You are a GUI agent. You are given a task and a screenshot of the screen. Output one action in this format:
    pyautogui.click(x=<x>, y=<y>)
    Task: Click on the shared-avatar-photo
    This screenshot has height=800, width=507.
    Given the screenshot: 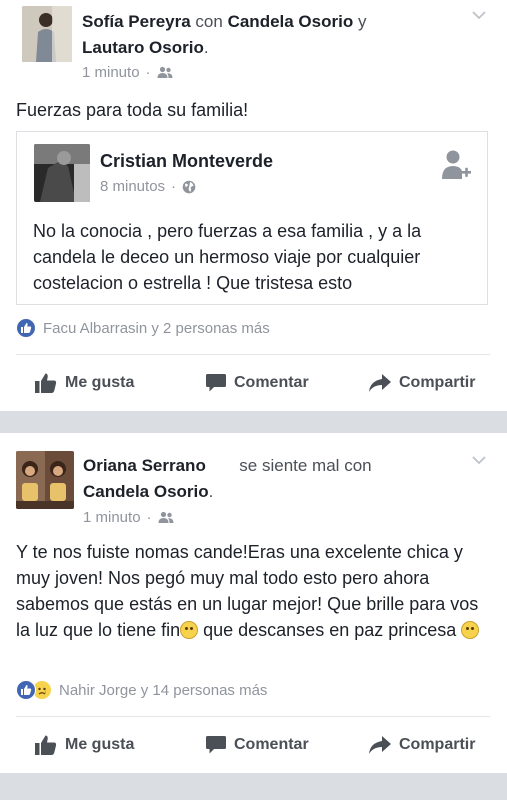 What is the action you would take?
    pyautogui.click(x=62, y=173)
    